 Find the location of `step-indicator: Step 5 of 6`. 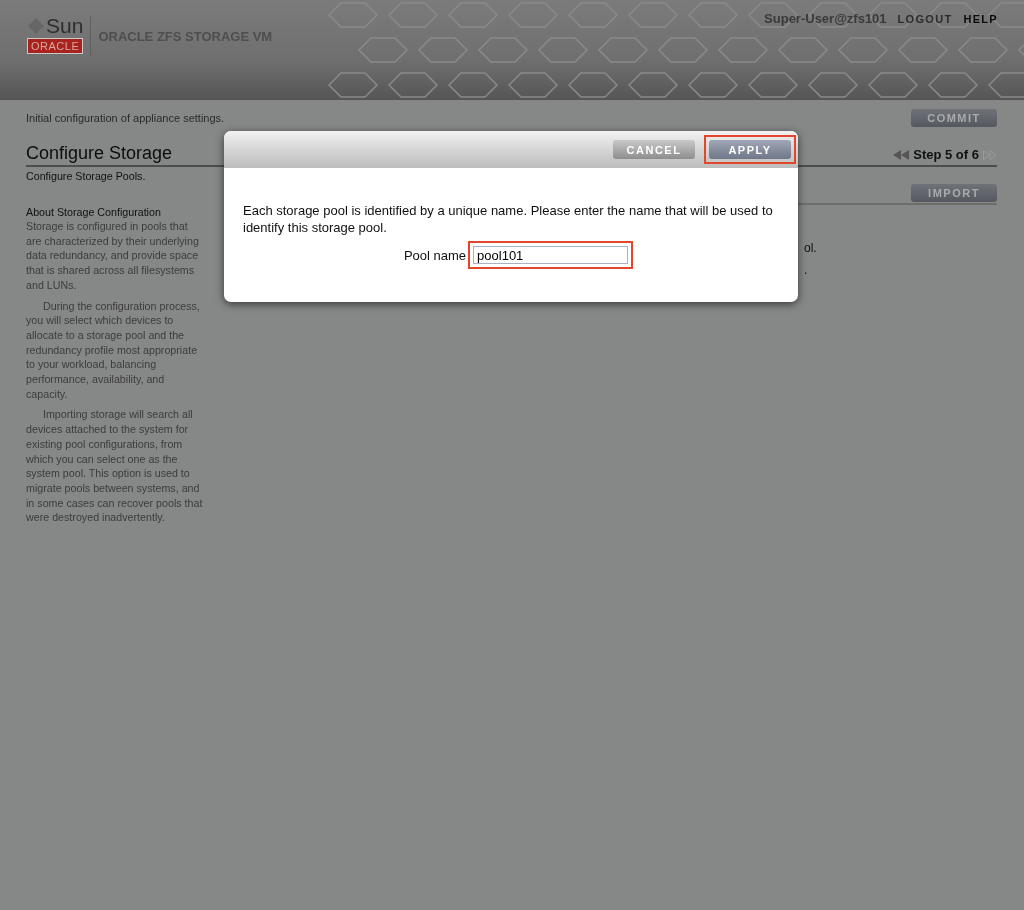

step-indicator: Step 5 of 6 is located at coordinates (946, 154).